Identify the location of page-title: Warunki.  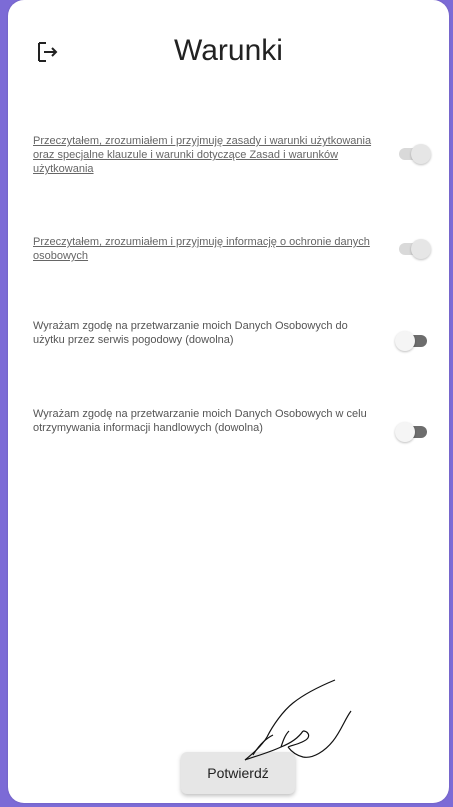
(228, 50).